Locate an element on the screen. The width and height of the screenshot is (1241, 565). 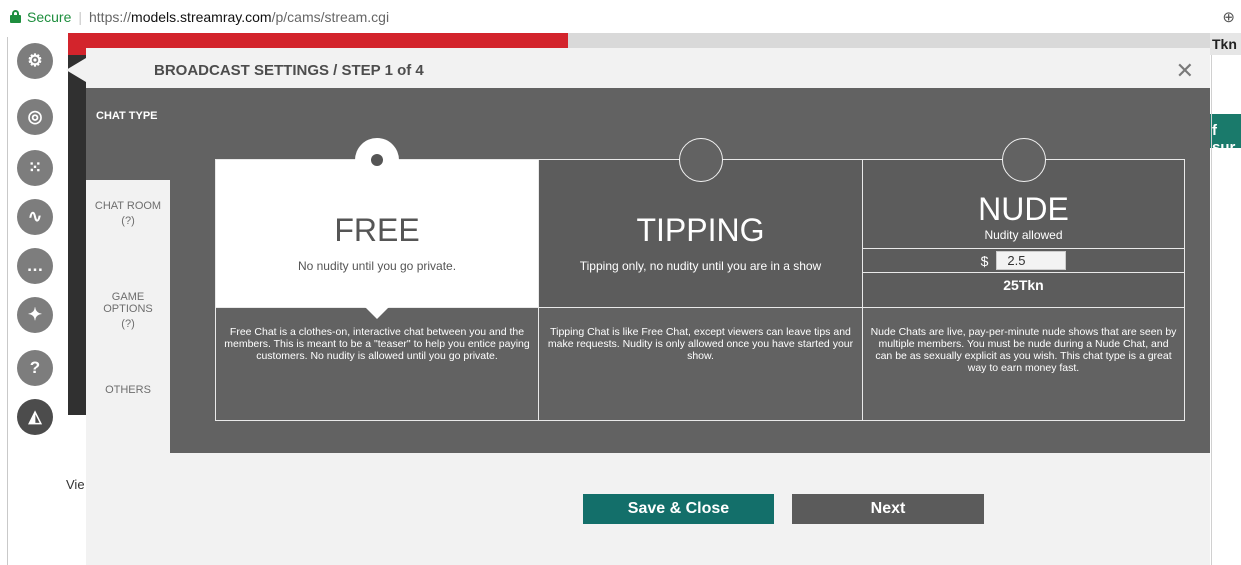
sidenav-item-chat-room: CHAT ROOM (?) is located at coordinates (128, 213).